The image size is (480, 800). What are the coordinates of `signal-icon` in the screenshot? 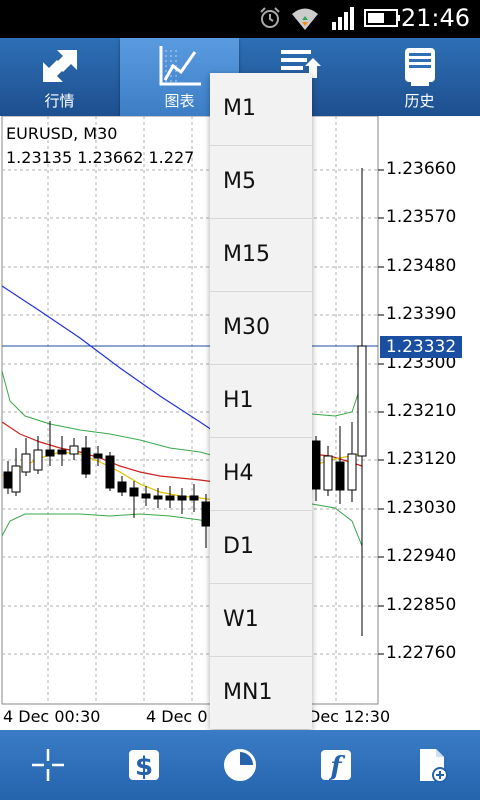 It's located at (343, 18).